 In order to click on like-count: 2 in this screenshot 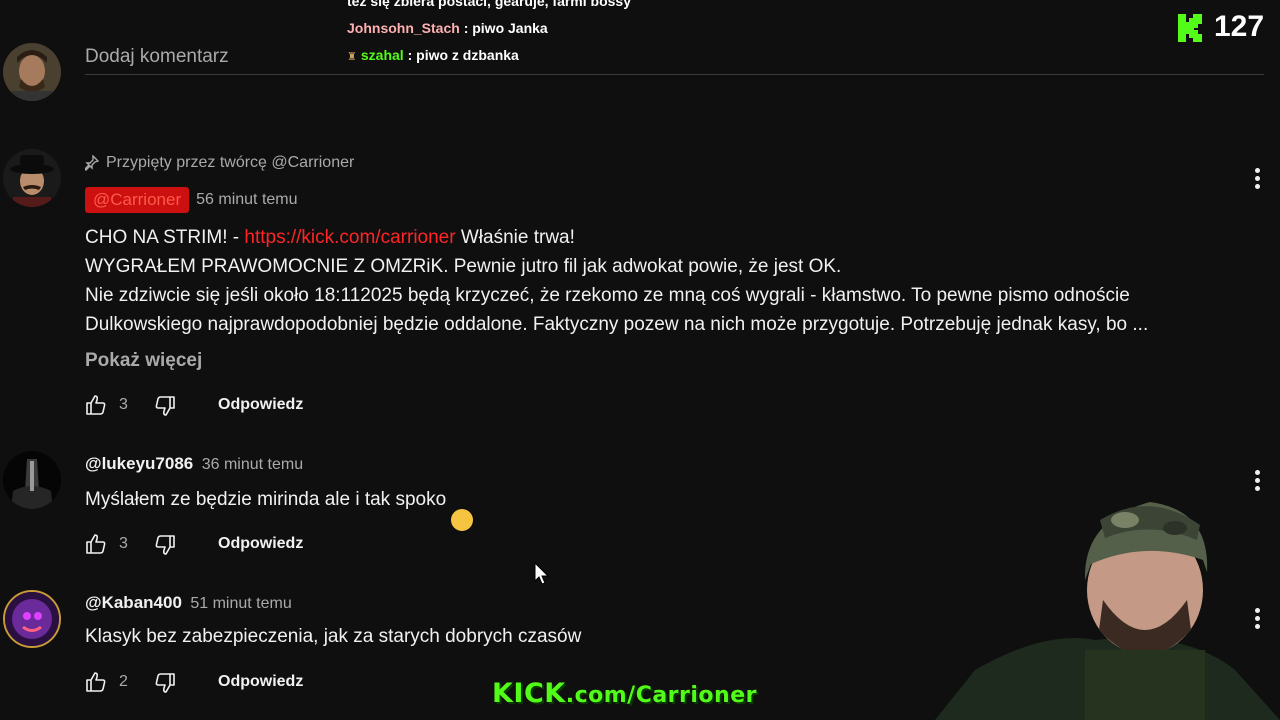, I will do `click(123, 681)`.